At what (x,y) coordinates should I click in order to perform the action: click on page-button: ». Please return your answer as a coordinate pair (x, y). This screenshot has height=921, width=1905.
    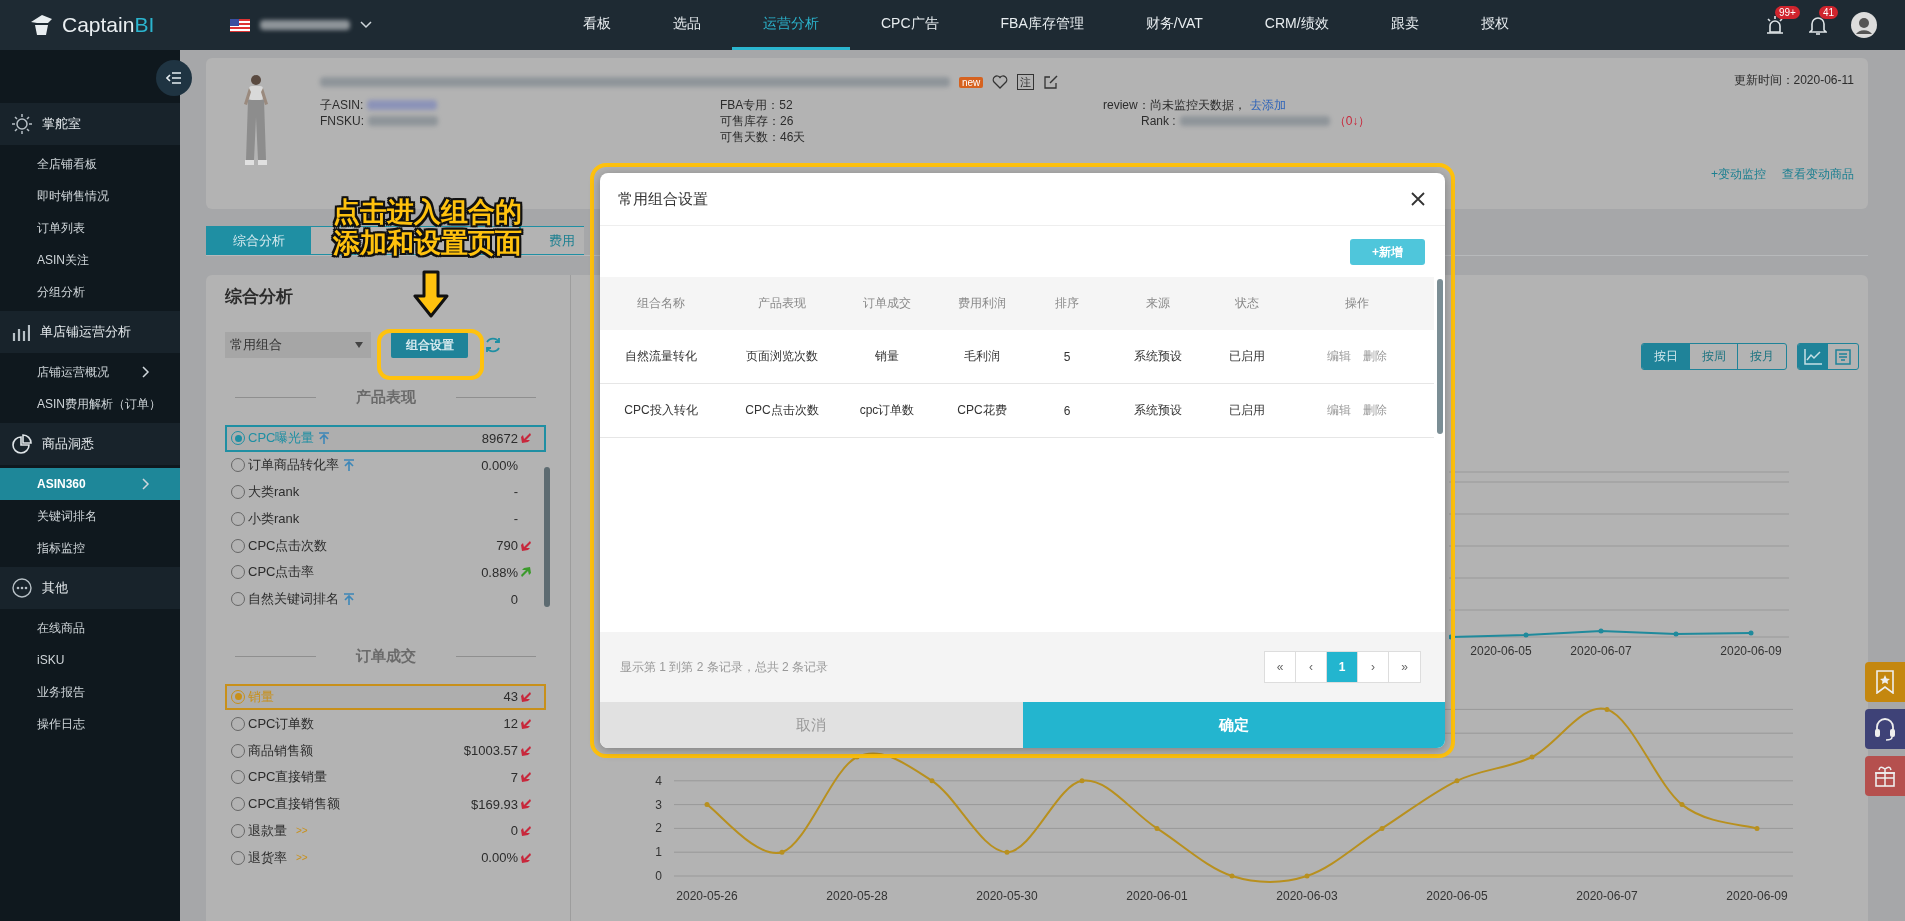
    Looking at the image, I should click on (1404, 667).